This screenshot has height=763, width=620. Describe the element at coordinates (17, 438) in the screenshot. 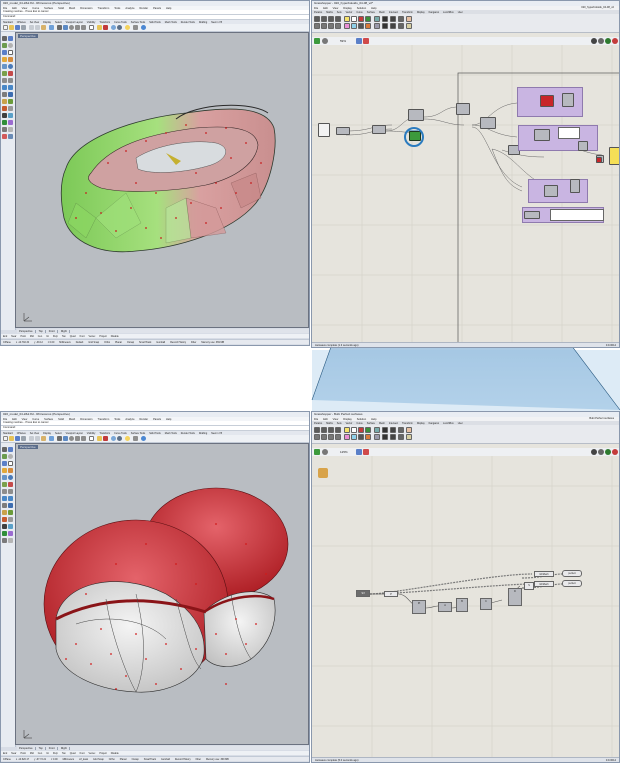

I see `save-file-icon` at that location.